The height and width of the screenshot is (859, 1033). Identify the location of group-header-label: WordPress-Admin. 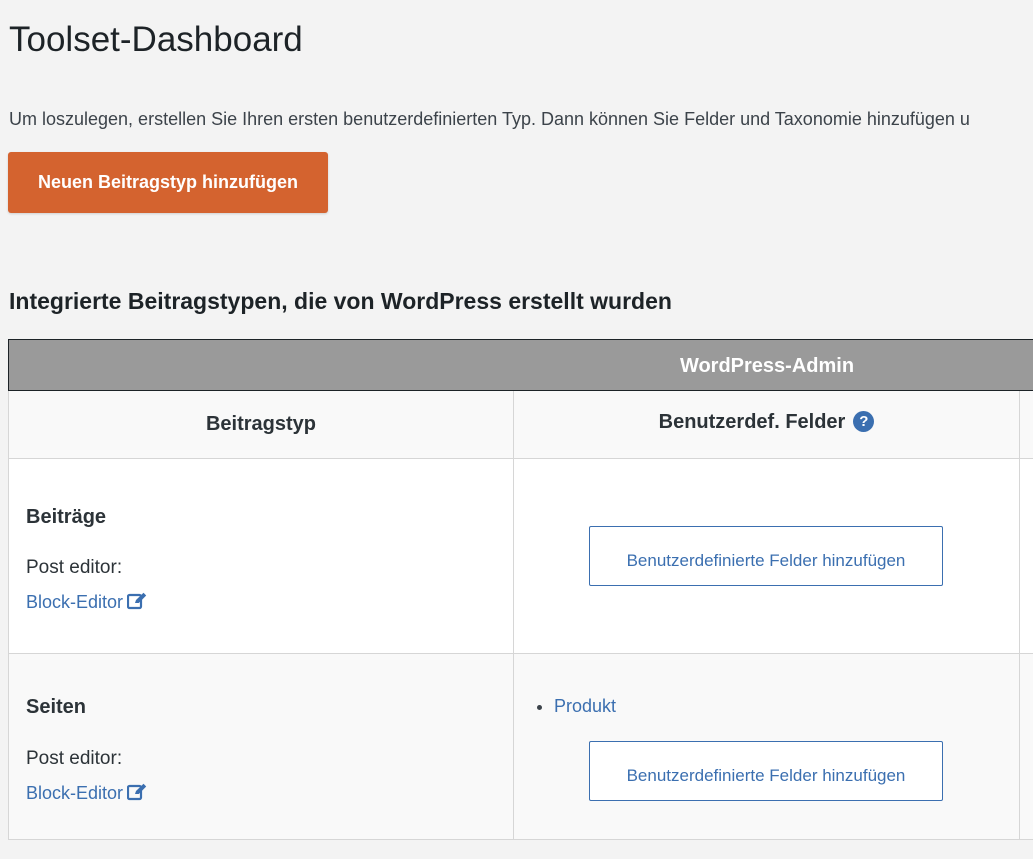
(767, 366).